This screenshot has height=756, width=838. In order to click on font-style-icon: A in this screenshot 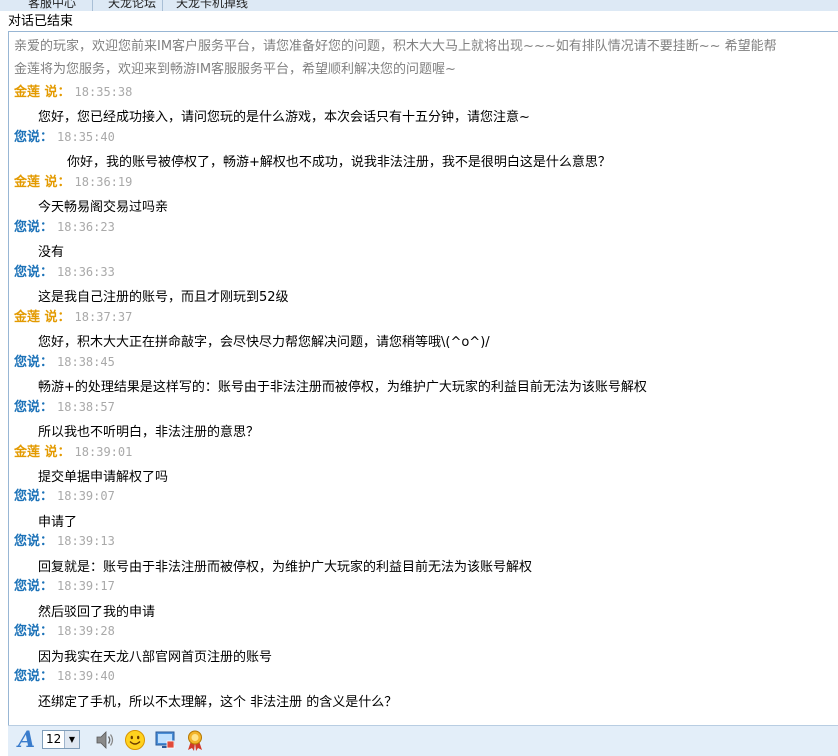, I will do `click(26, 740)`.